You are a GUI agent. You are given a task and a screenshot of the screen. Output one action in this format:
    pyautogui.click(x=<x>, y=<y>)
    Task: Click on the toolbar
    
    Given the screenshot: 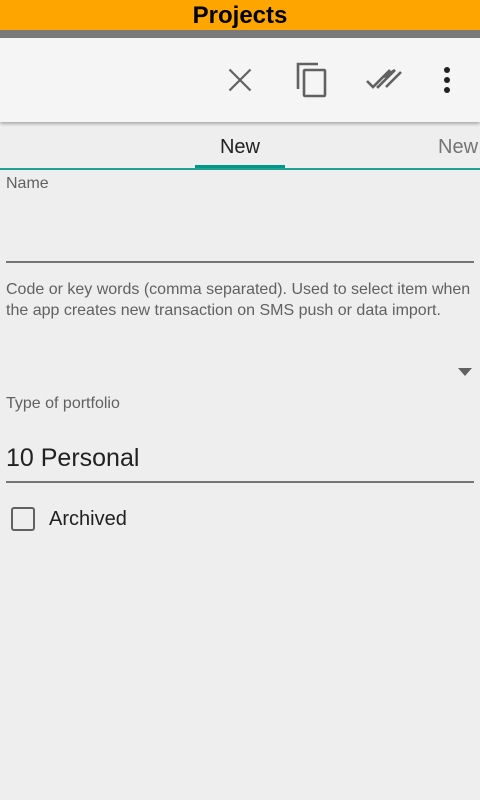 What is the action you would take?
    pyautogui.click(x=240, y=80)
    